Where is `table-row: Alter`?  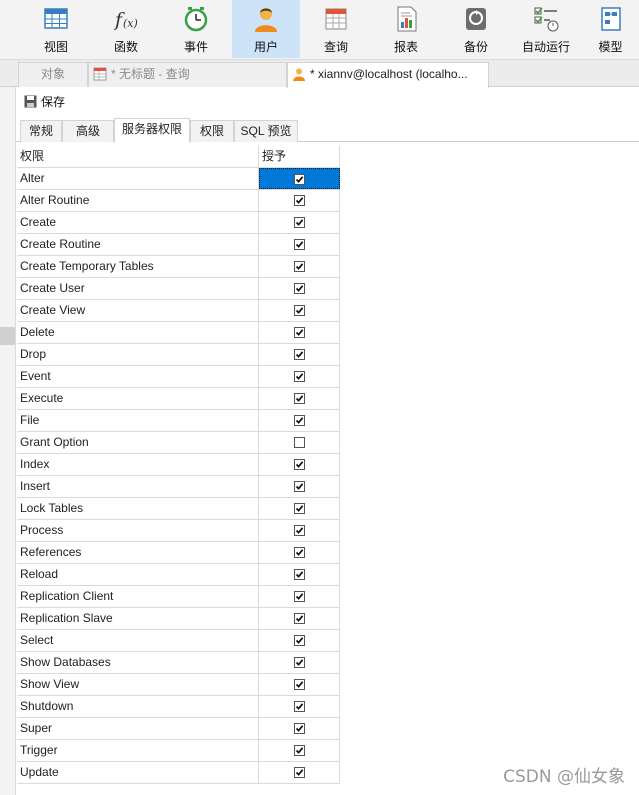
table-row: Alter is located at coordinates (178, 179).